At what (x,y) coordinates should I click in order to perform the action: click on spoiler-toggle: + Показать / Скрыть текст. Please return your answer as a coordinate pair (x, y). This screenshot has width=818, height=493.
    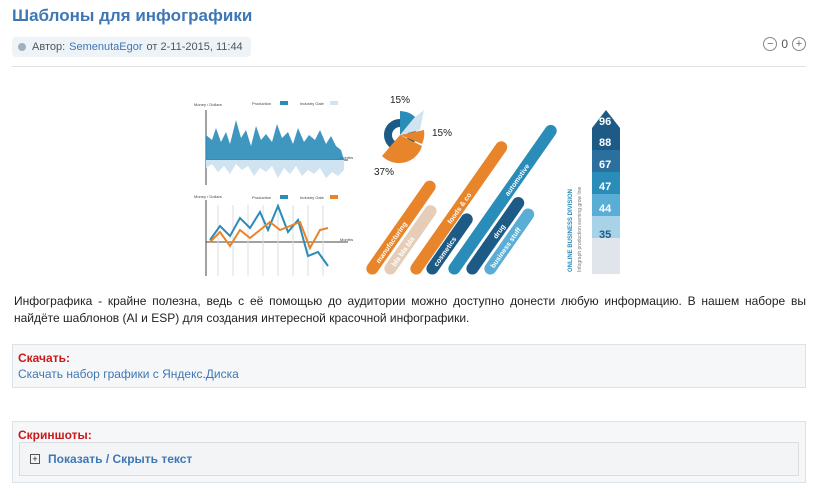
    Looking at the image, I should click on (409, 459).